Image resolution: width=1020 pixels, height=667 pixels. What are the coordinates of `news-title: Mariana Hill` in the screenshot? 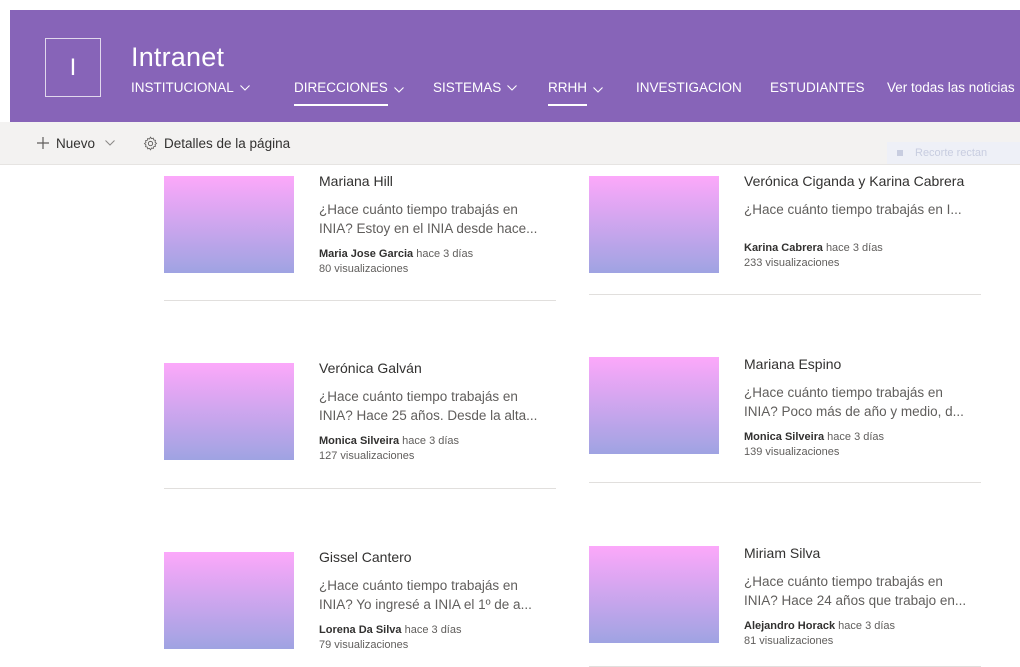 It's located at (437, 181).